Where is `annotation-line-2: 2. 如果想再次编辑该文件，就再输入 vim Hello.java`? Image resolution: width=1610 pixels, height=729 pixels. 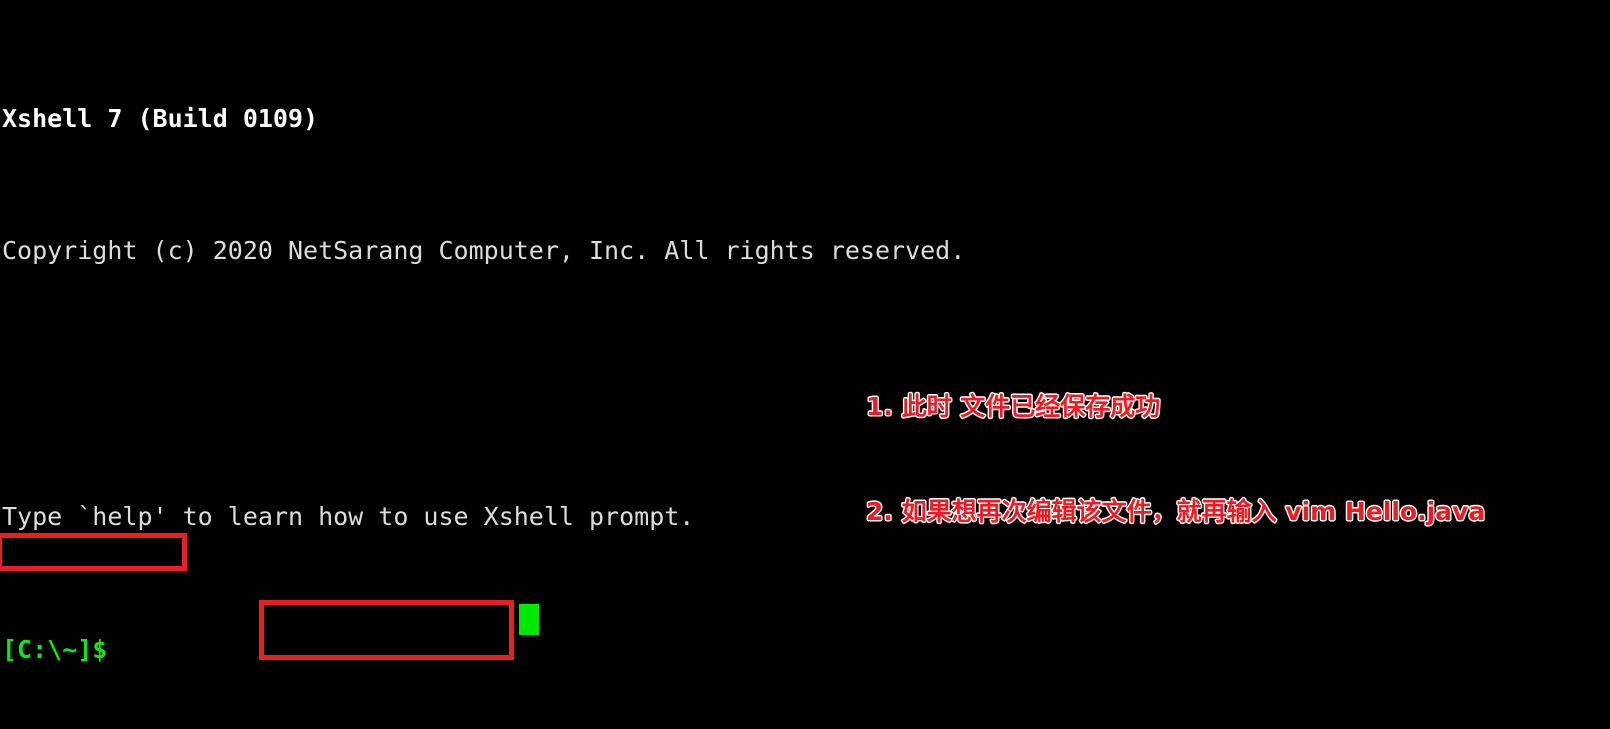 annotation-line-2: 2. 如果想再次编辑该文件，就再输入 vim Hello.java is located at coordinates (1175, 511).